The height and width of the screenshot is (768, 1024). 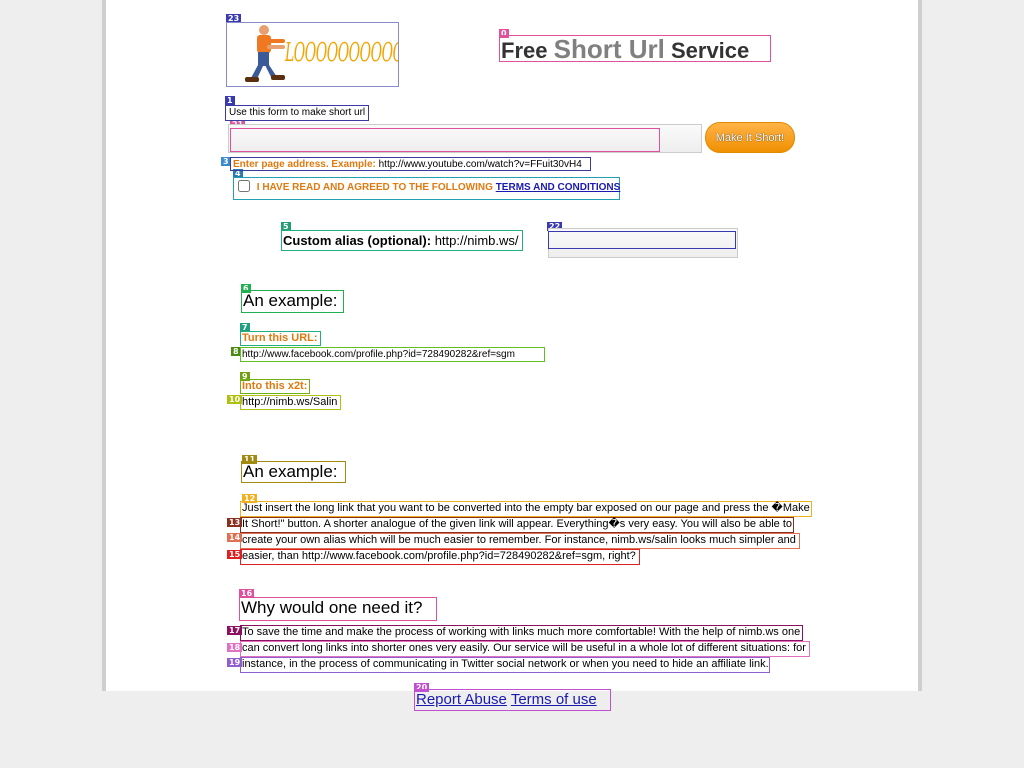 I want to click on custom-alias-label: Custom alias (optional): http://nimb.ws/, so click(x=402, y=240).